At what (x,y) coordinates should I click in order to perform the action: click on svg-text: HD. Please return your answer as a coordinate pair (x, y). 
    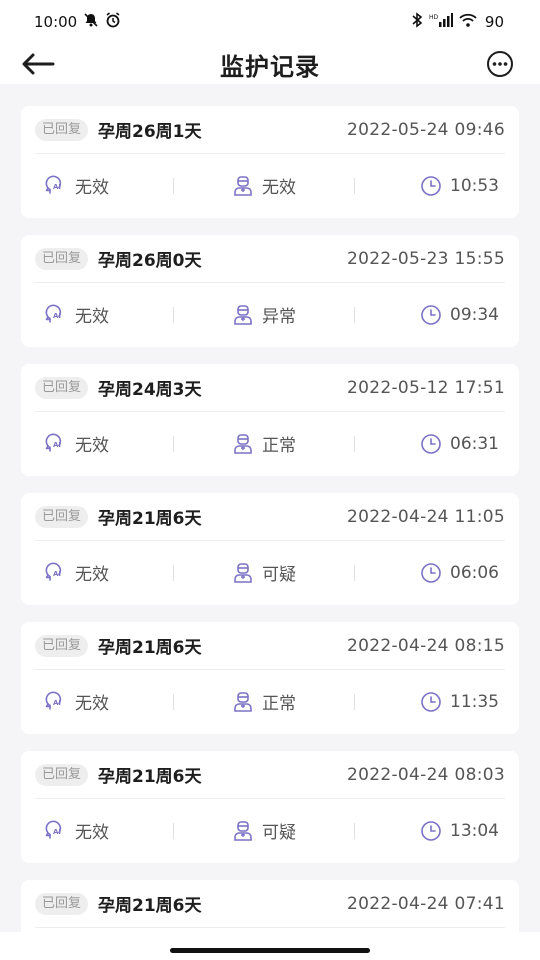
    Looking at the image, I should click on (434, 17).